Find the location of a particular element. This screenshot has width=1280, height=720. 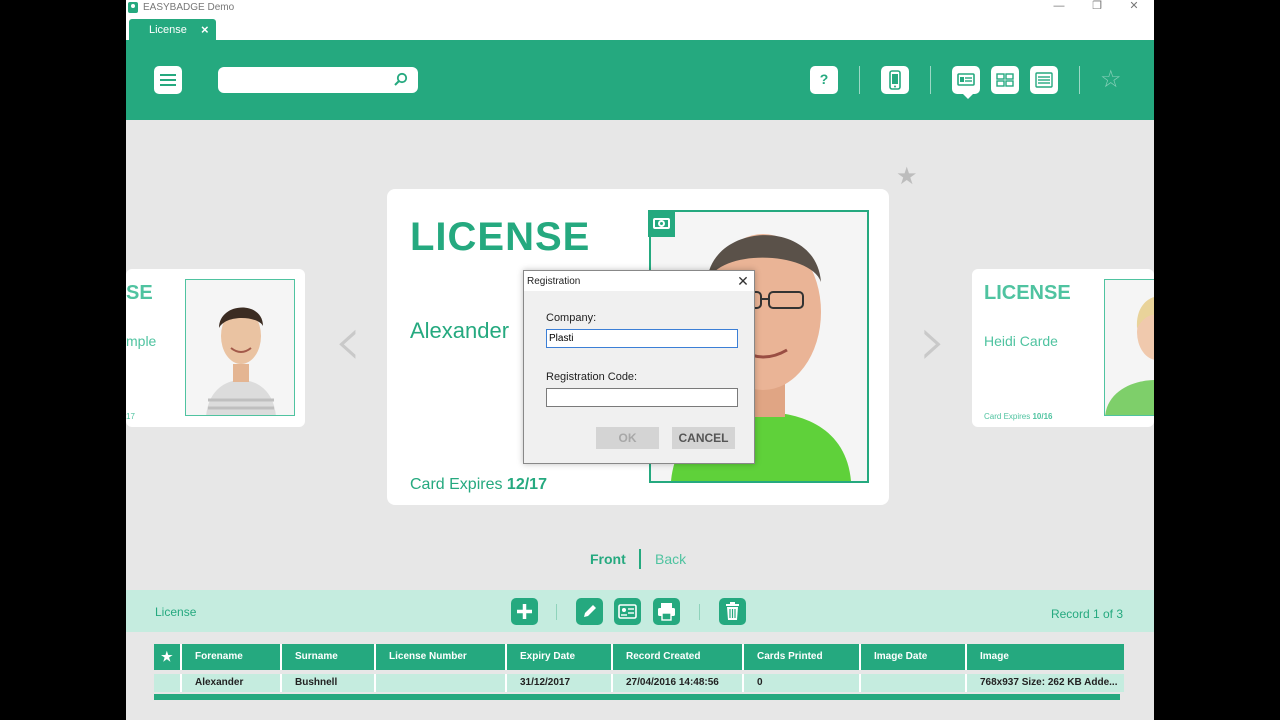

previous-card-arrow: ‹ is located at coordinates (348, 341).